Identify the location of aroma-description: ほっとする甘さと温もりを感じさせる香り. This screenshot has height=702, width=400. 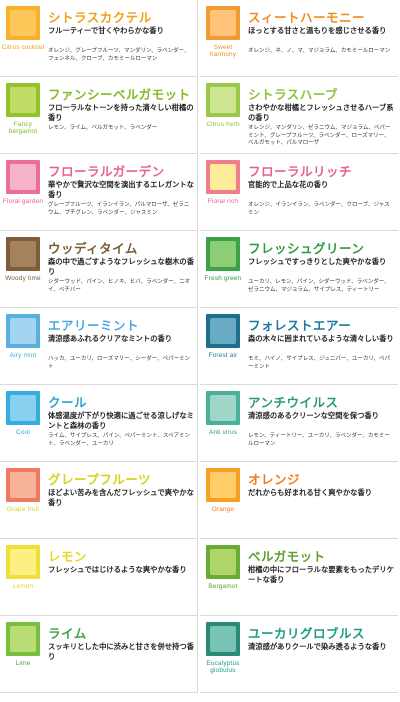
(317, 30).